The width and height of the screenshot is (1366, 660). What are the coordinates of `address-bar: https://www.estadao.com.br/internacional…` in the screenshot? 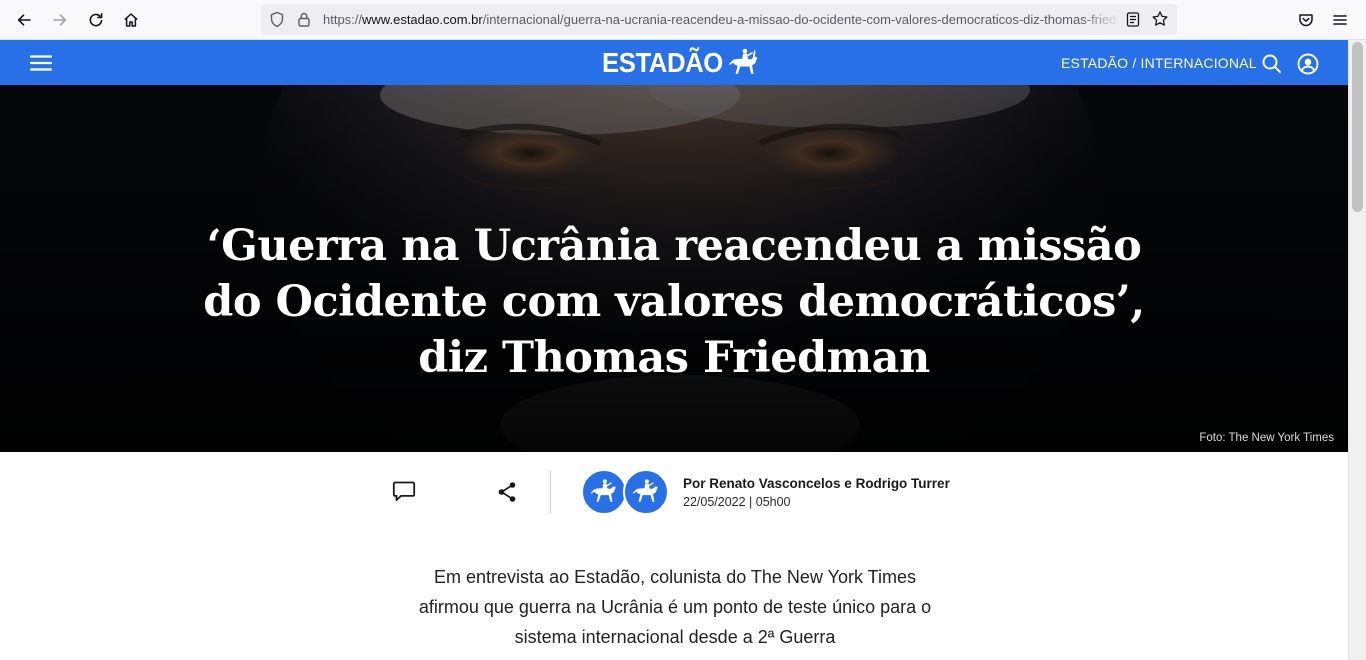 It's located at (719, 19).